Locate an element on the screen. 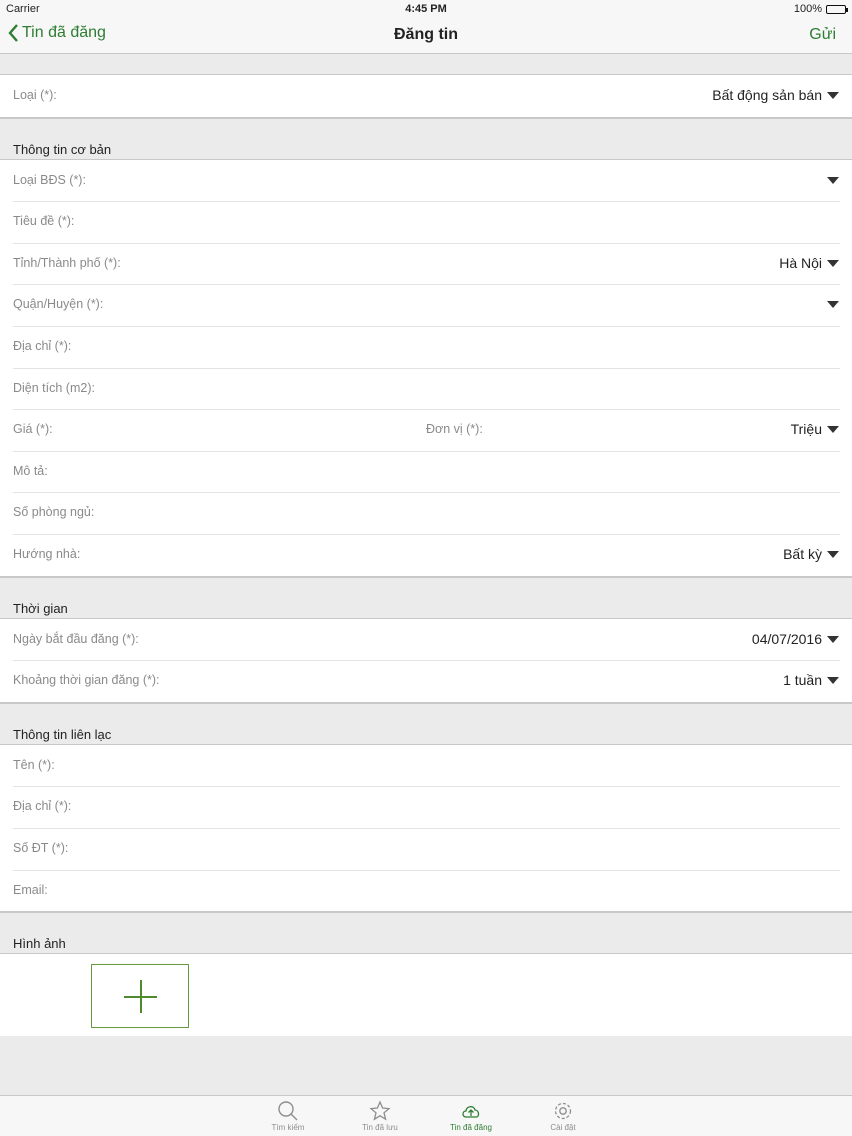 The width and height of the screenshot is (852, 1136). price-row: Giá (*): Đơn vị (*): Triệu is located at coordinates (426, 430).